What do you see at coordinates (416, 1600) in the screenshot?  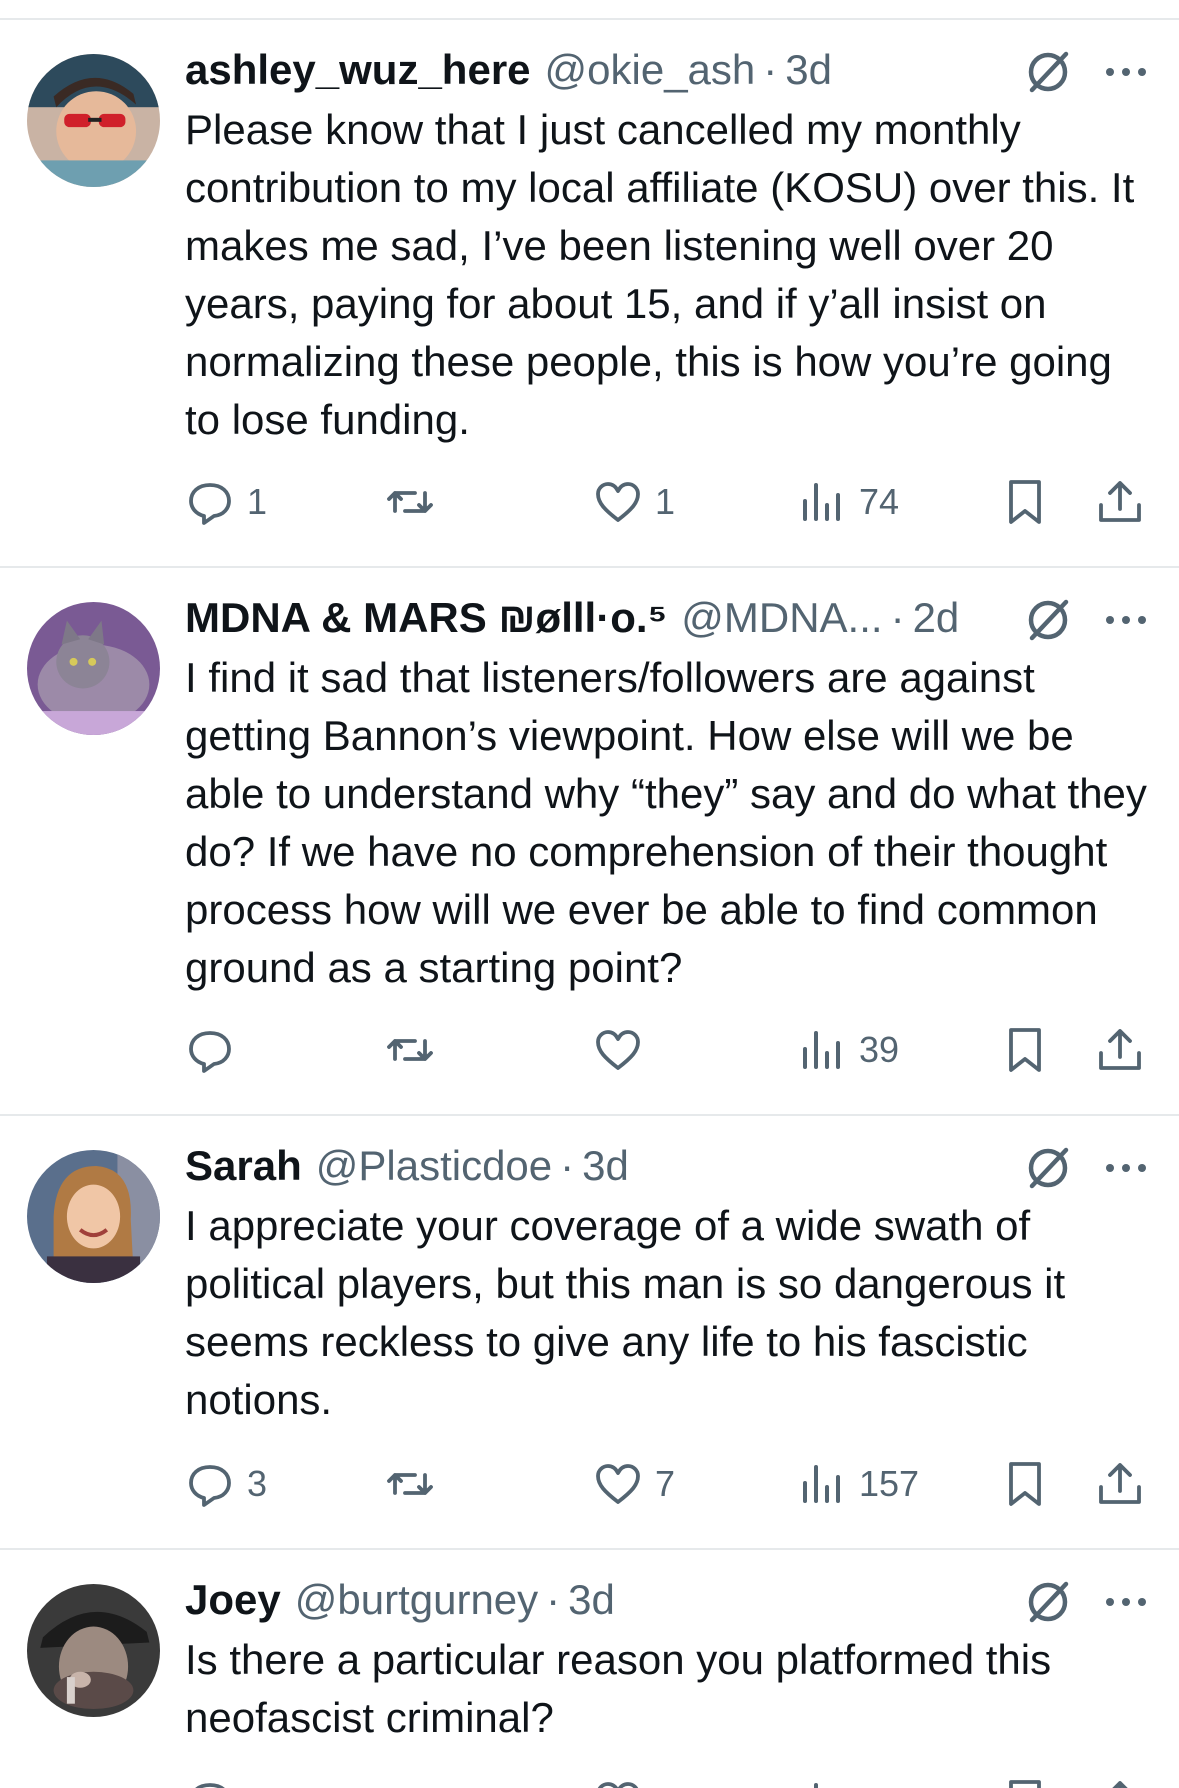 I see `user-handle: @burtgurney` at bounding box center [416, 1600].